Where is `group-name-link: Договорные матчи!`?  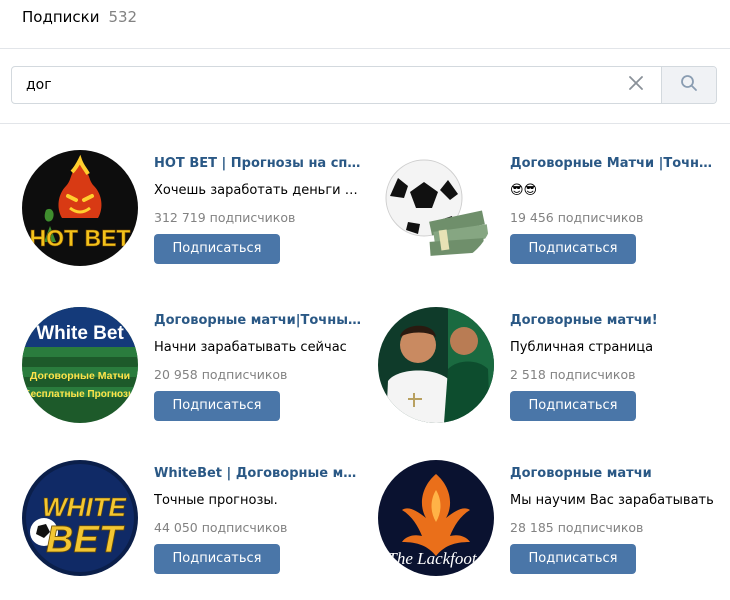
group-name-link: Договорные матчи! is located at coordinates (615, 321).